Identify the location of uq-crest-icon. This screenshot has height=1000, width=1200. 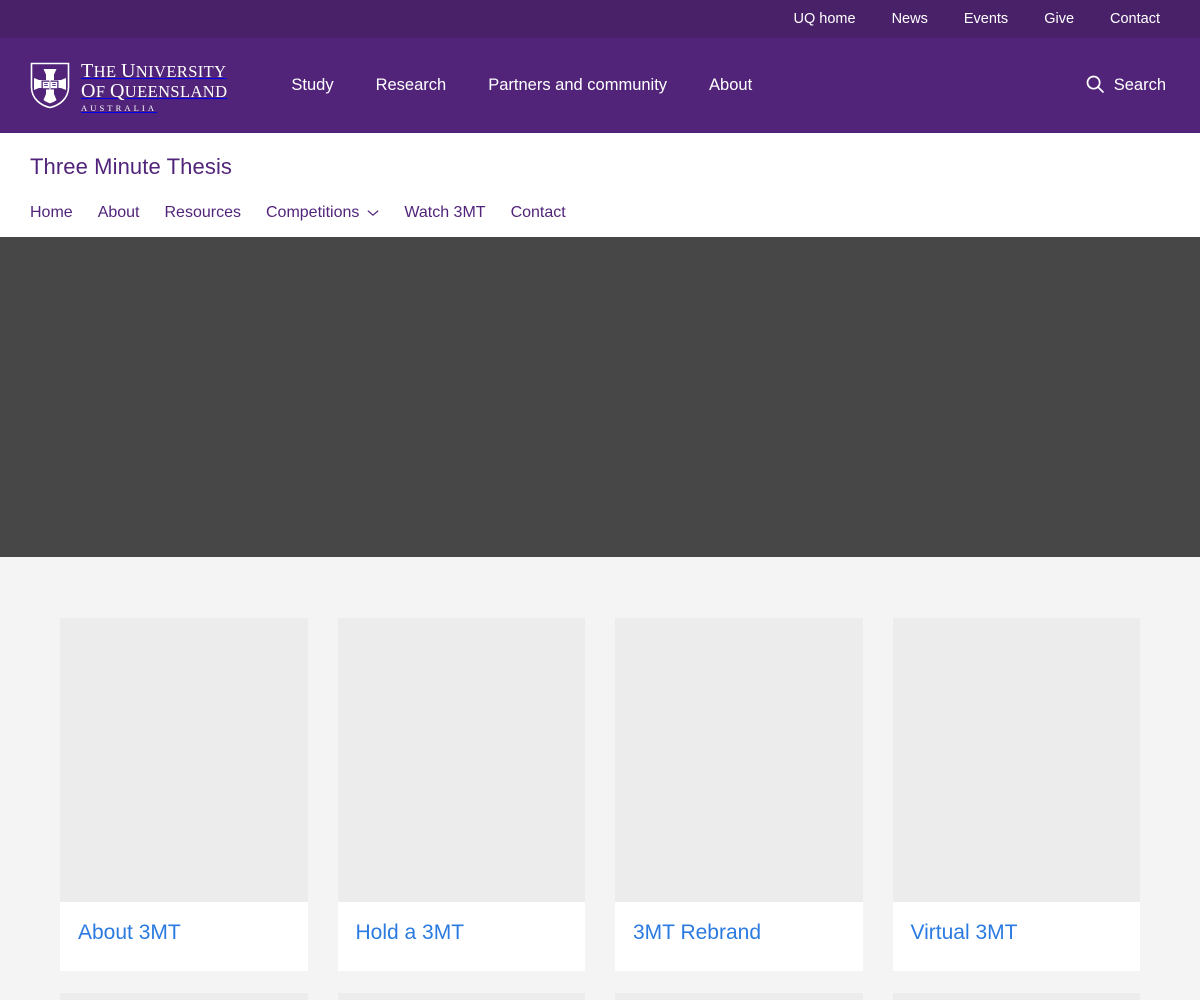
(50, 85).